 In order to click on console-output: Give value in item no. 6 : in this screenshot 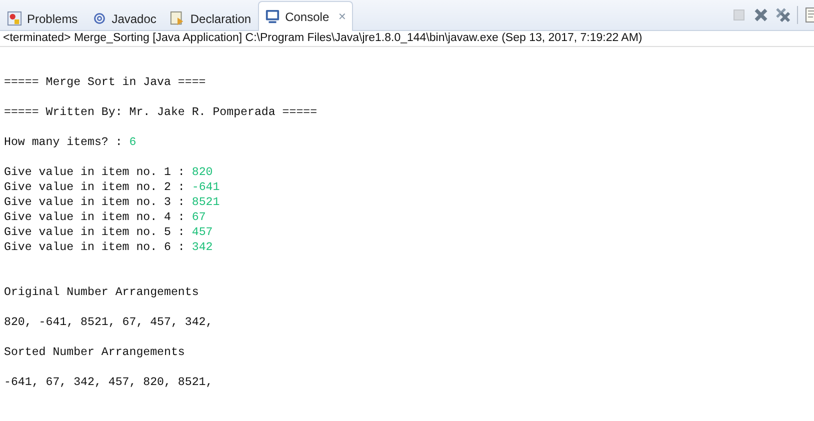, I will do `click(95, 247)`.